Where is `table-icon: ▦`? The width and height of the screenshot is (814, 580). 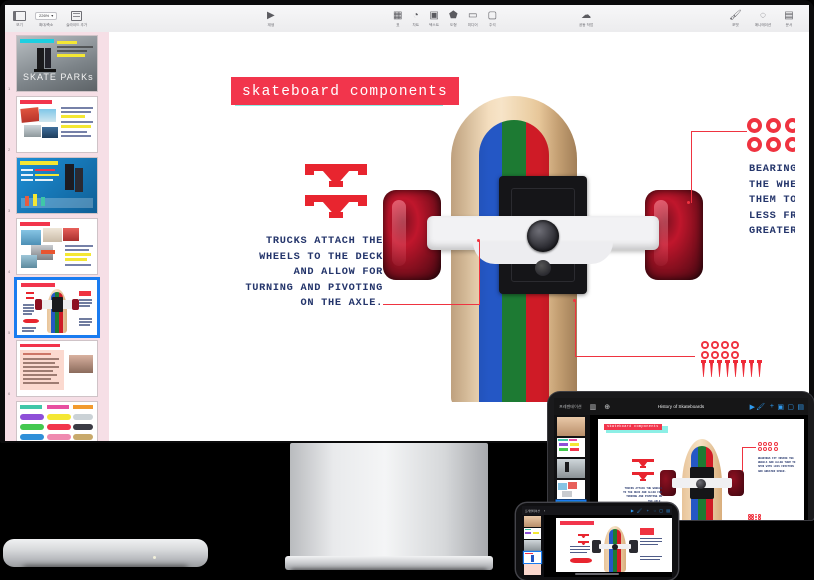
table-icon: ▦ is located at coordinates (398, 15).